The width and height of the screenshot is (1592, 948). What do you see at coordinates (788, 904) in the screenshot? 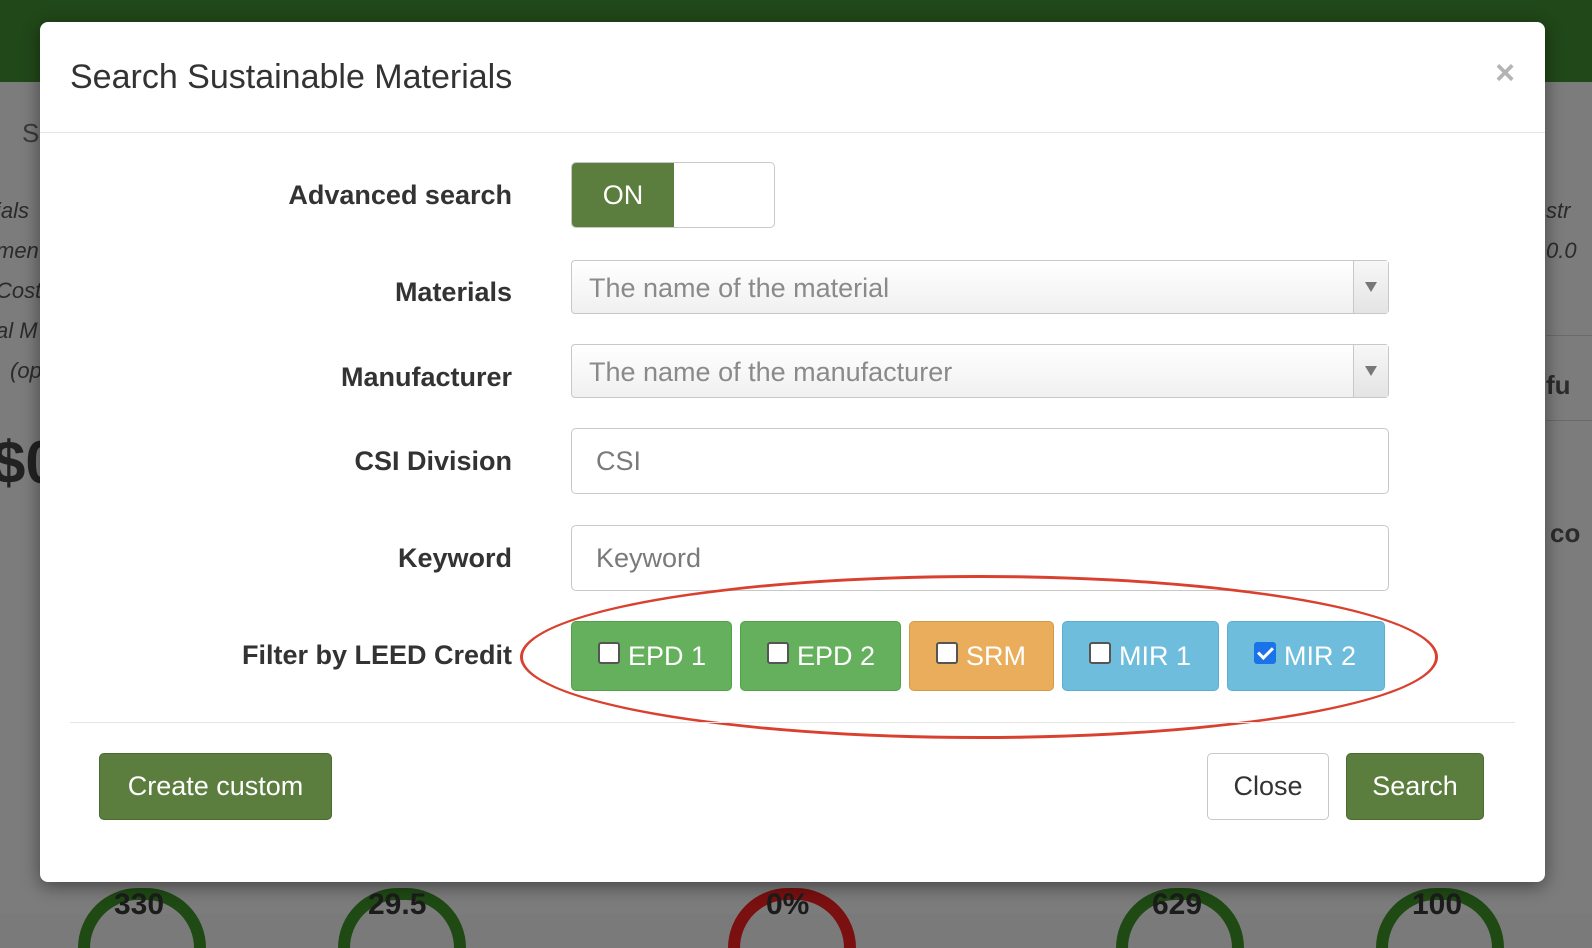
I see `background-gauge-value: 0%` at bounding box center [788, 904].